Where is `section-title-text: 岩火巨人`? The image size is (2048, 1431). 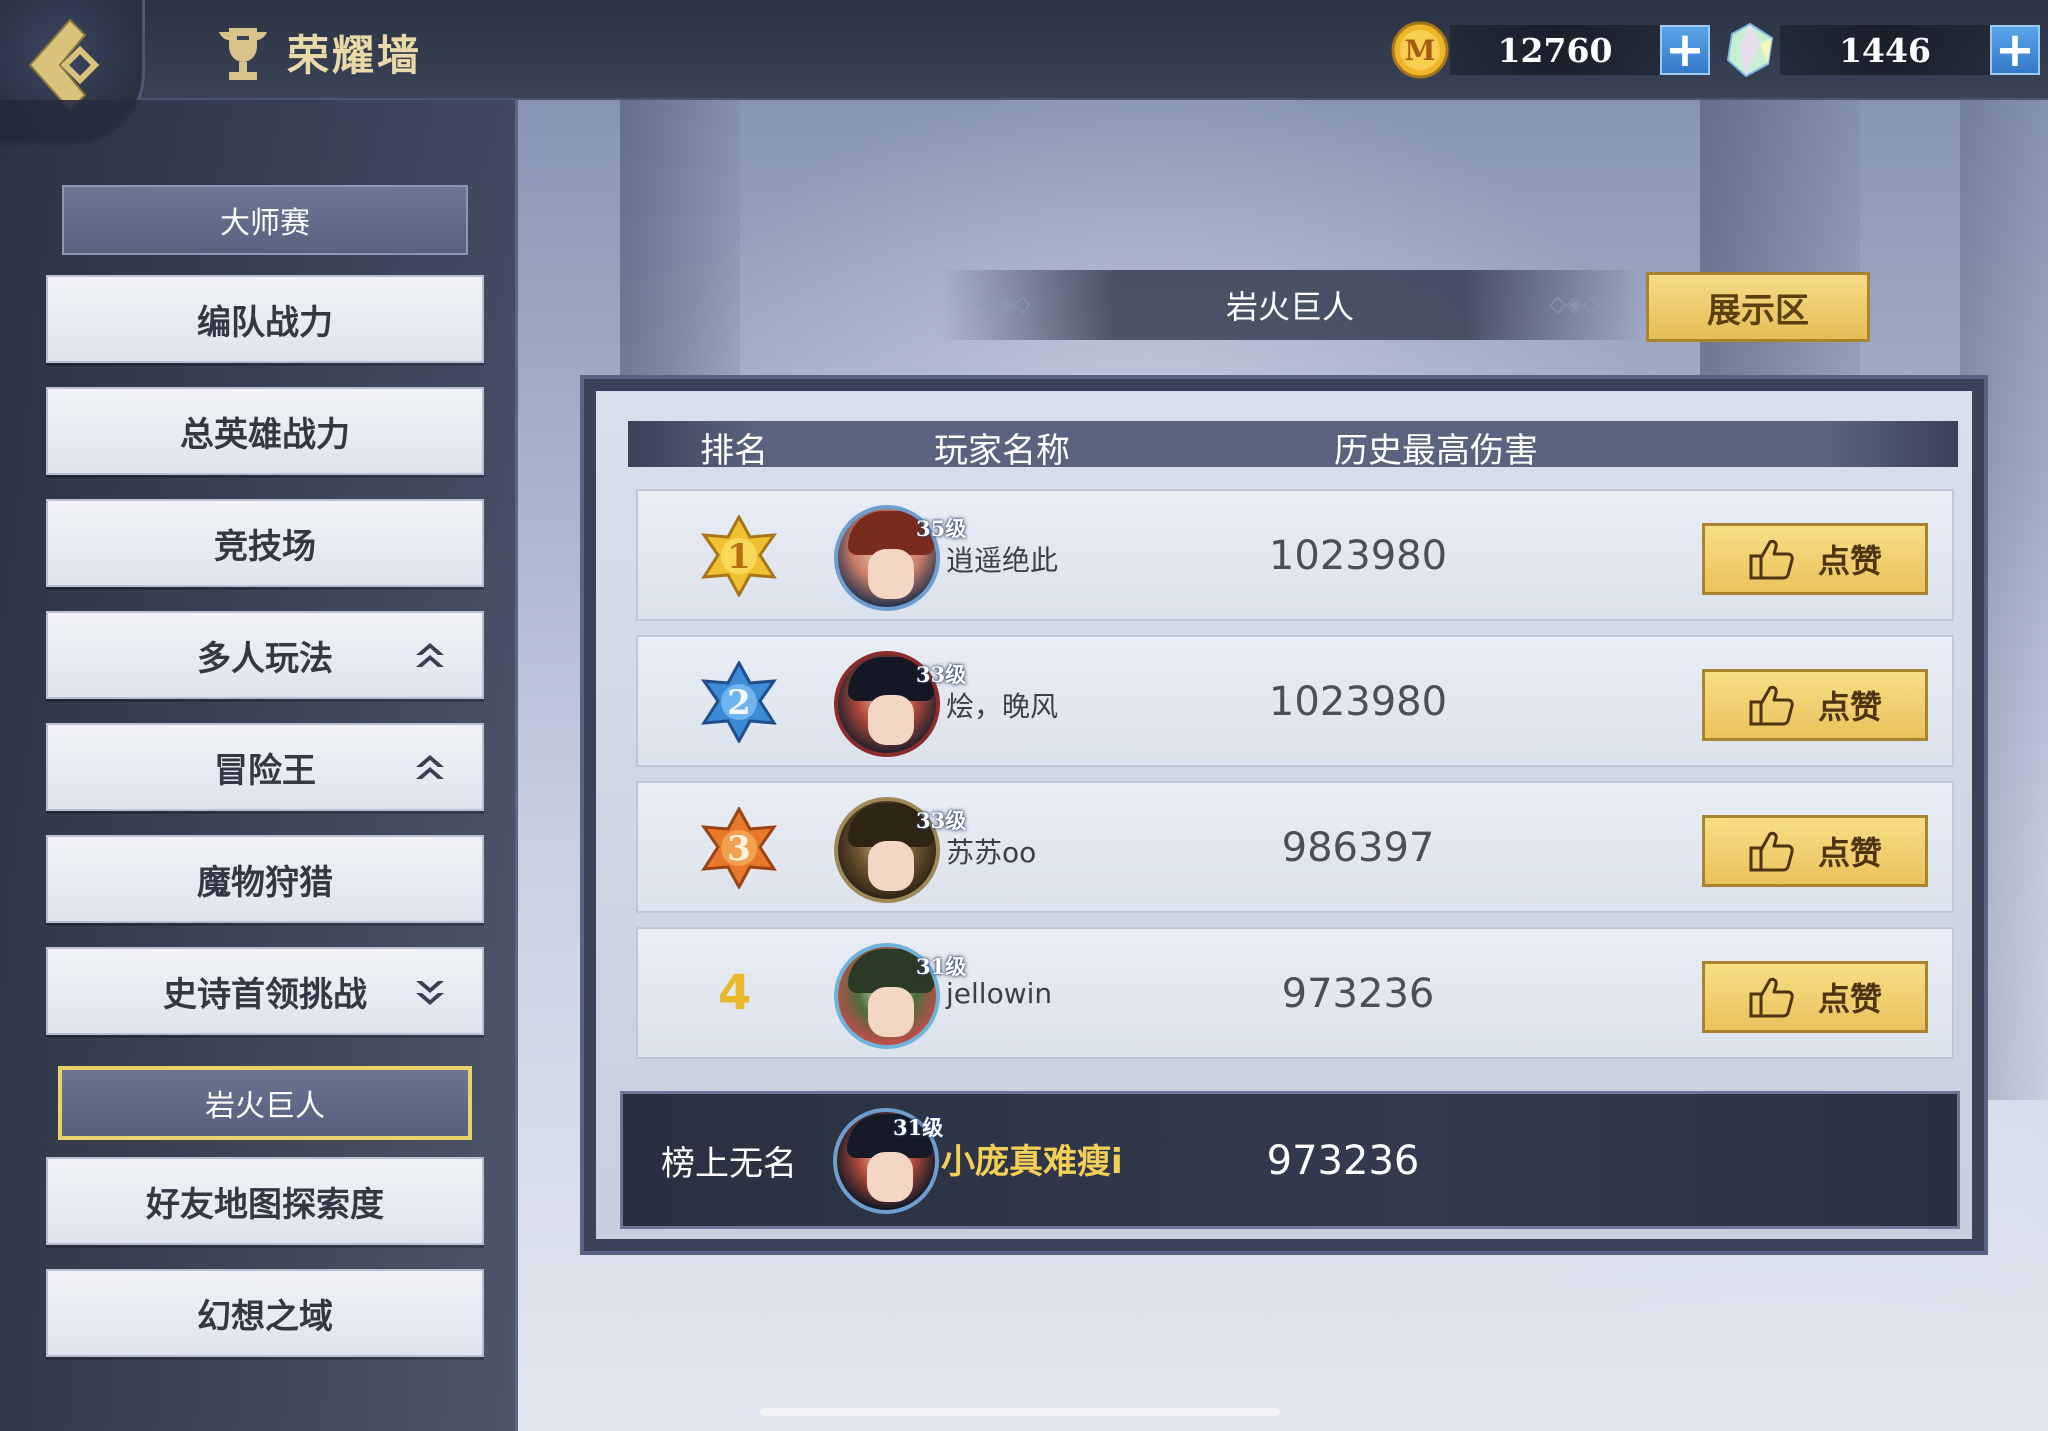 section-title-text: 岩火巨人 is located at coordinates (1289, 307).